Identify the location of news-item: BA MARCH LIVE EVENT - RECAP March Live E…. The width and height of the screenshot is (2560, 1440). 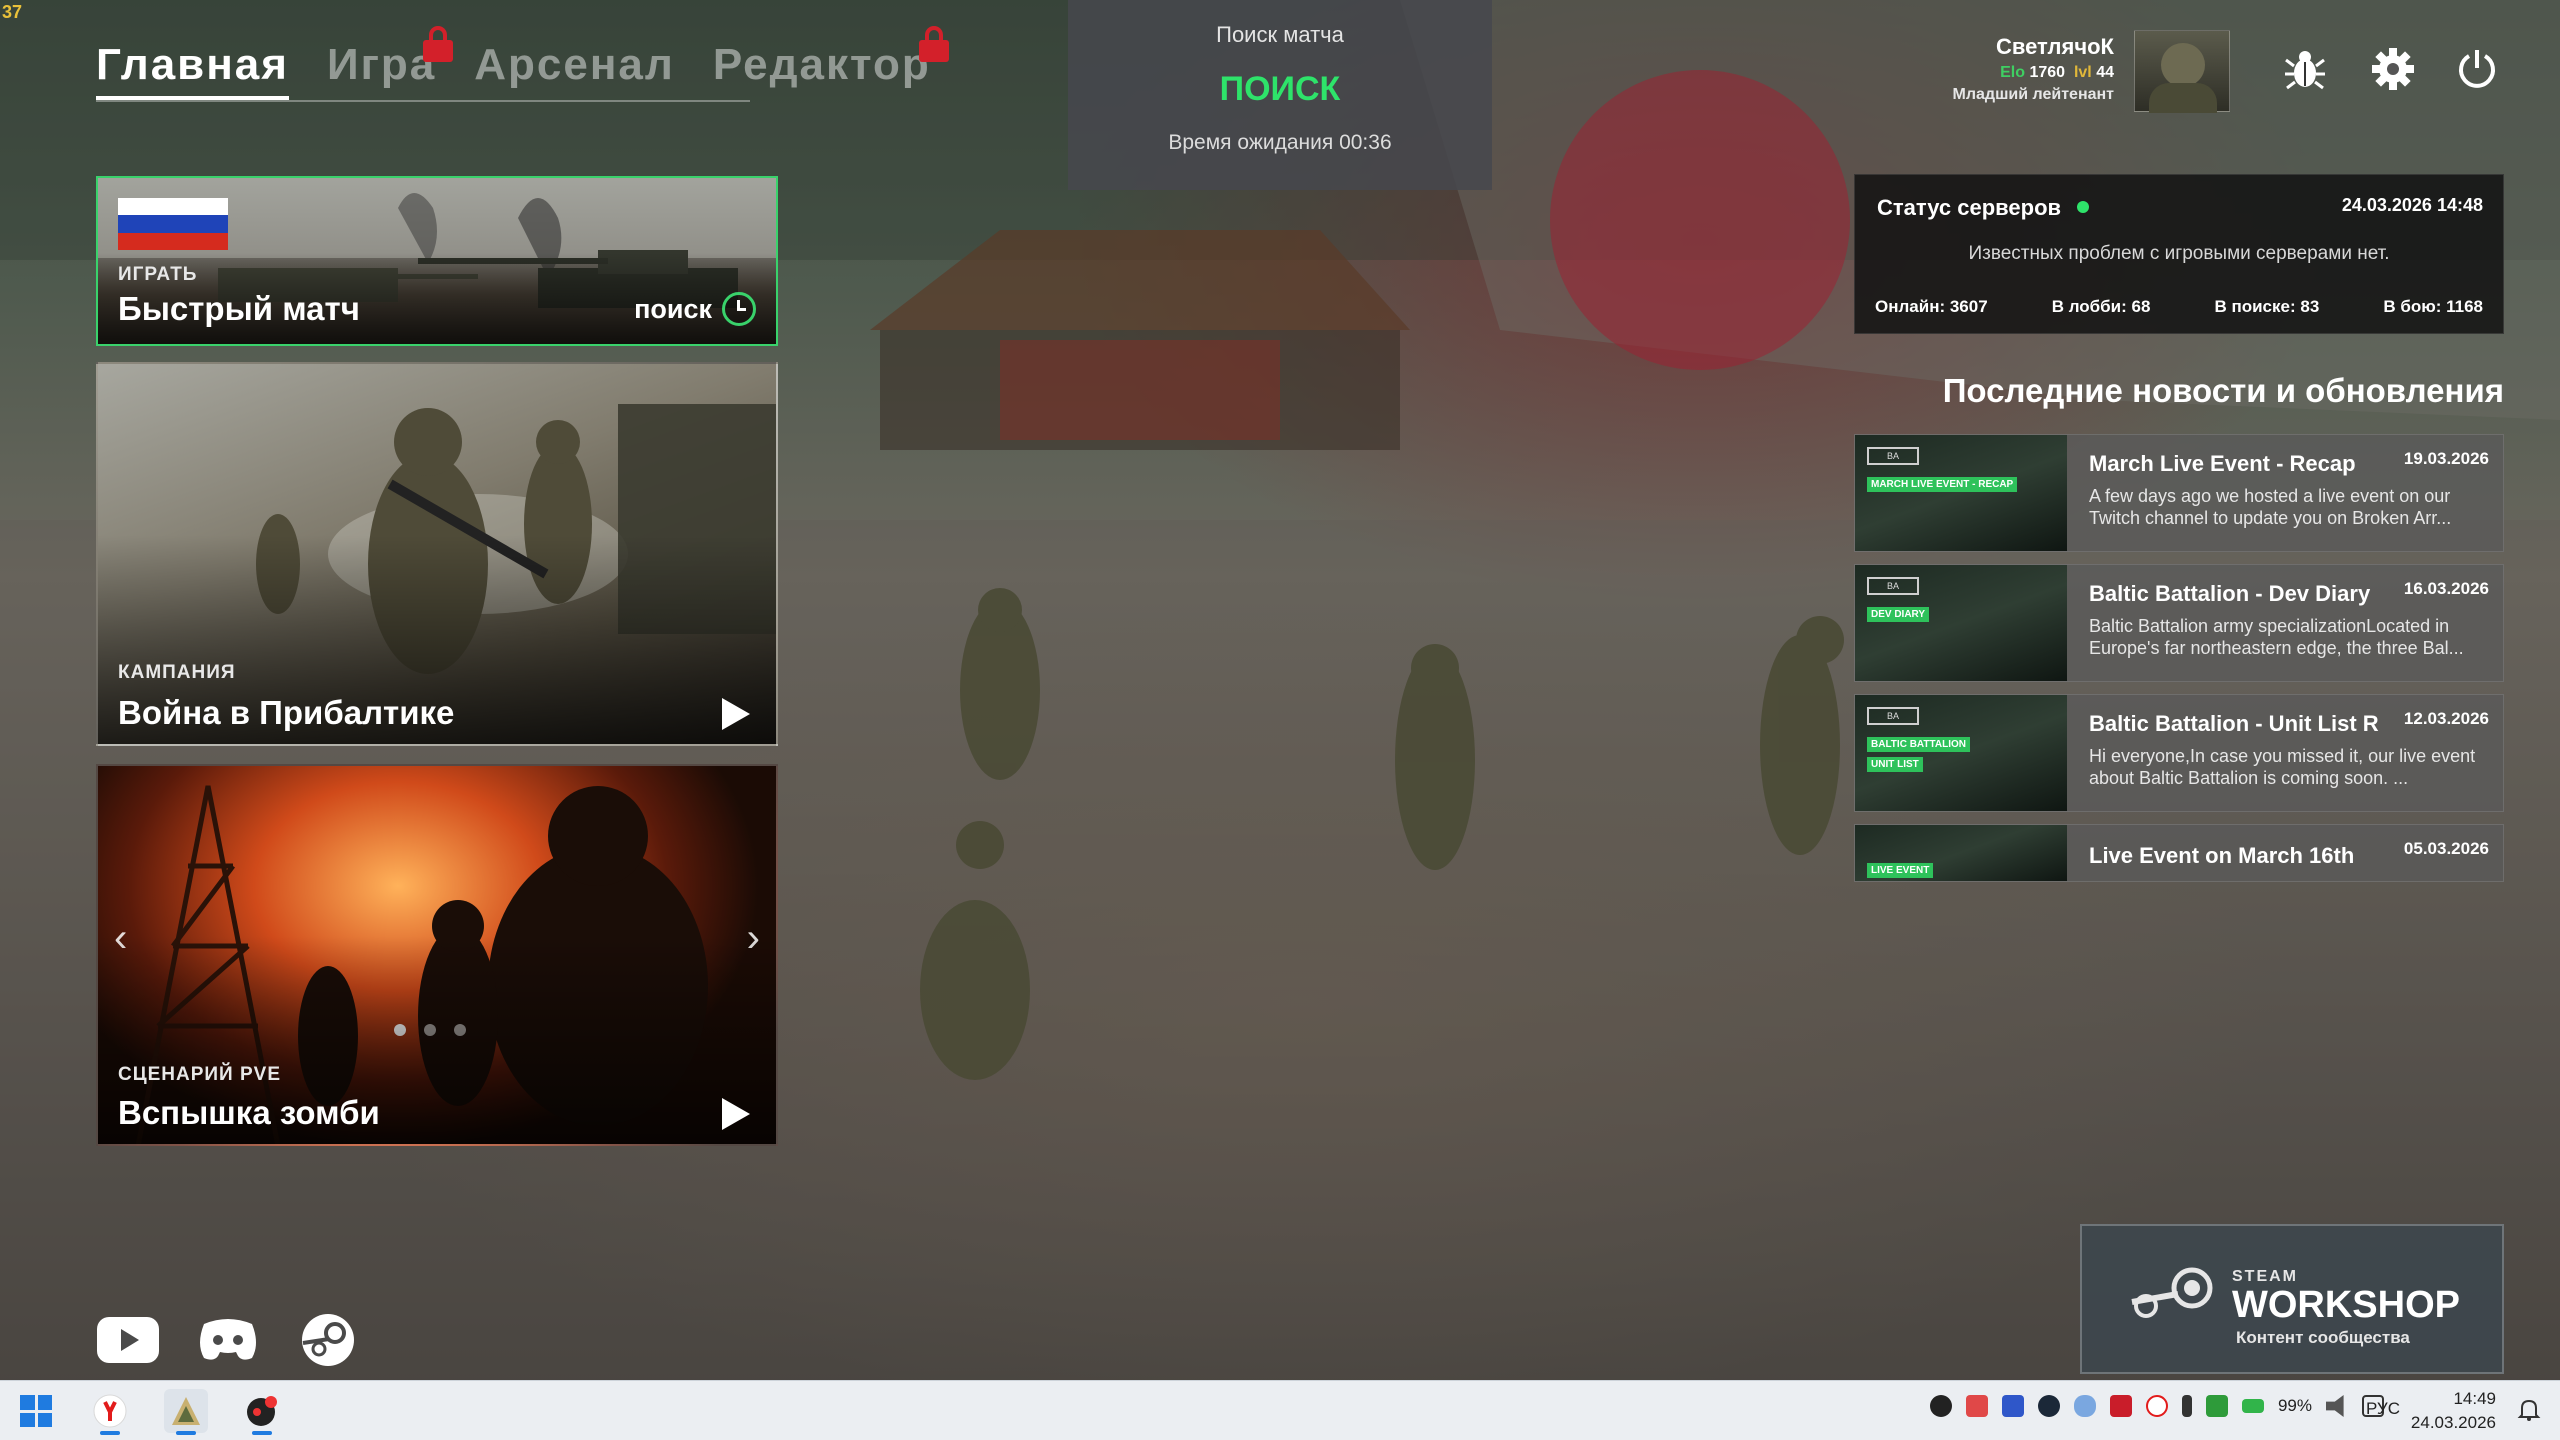
(2179, 493).